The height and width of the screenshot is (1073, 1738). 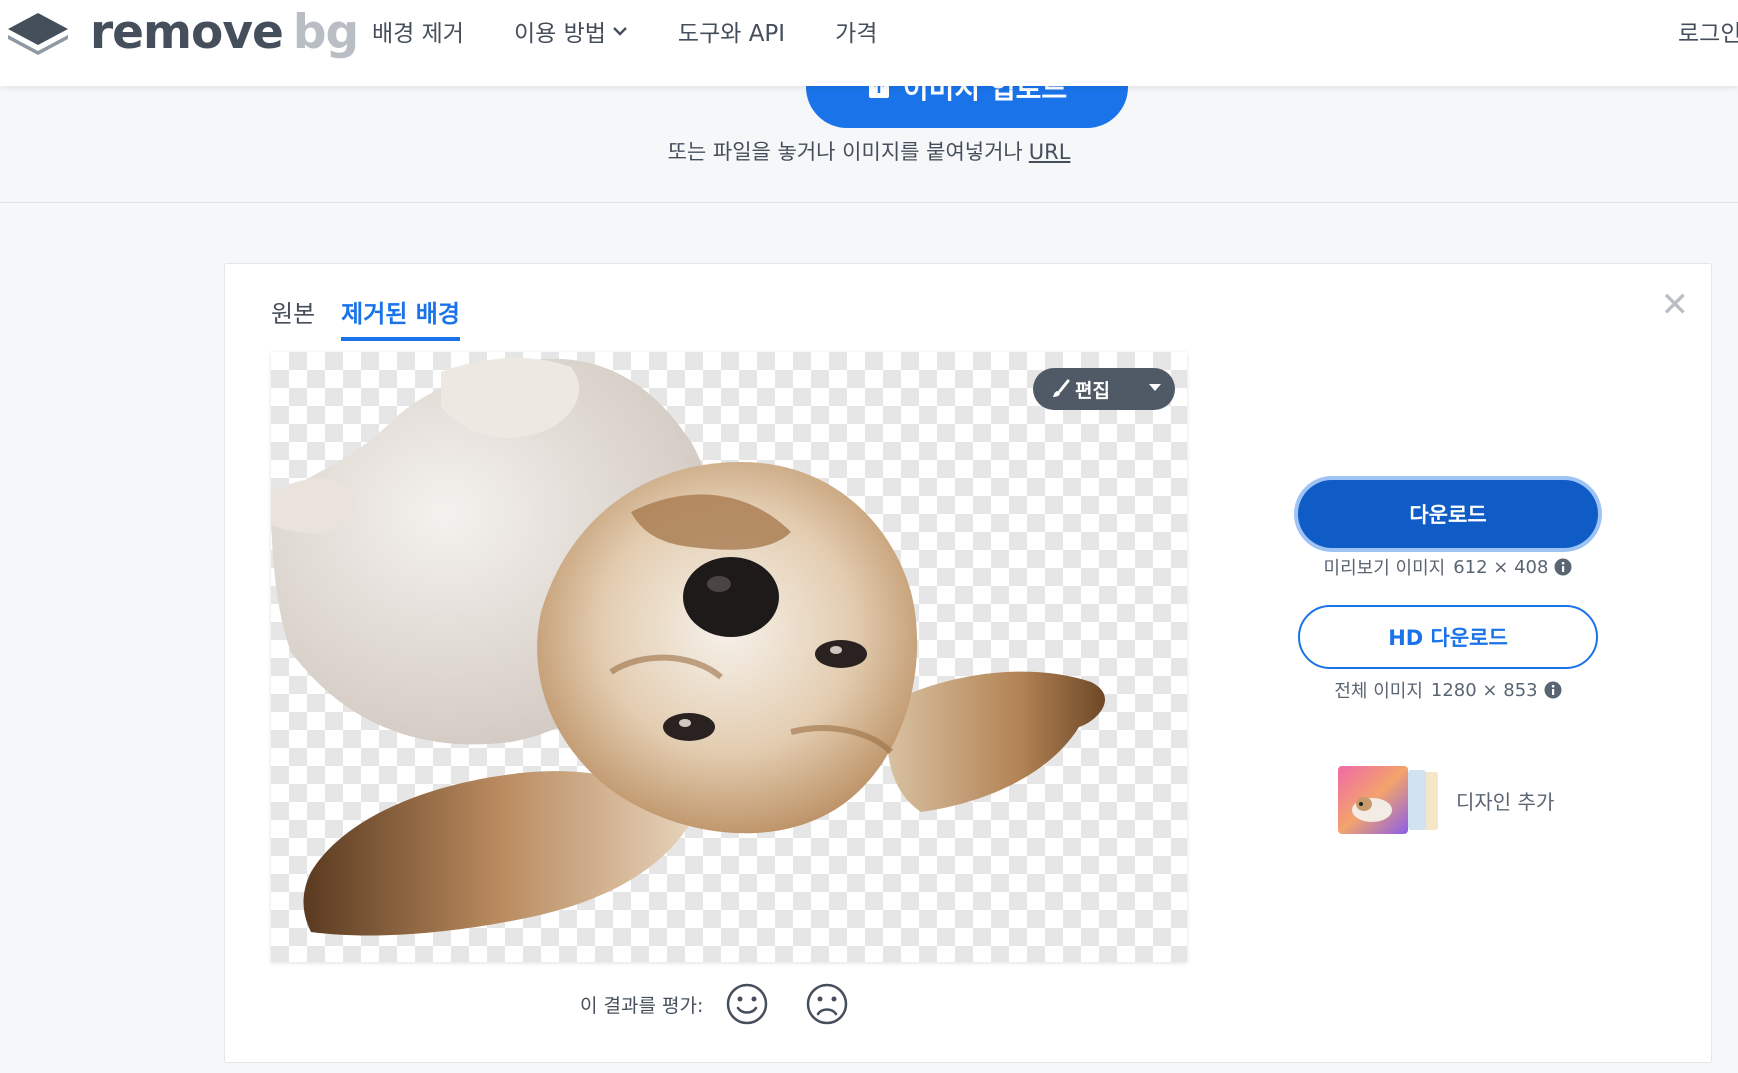 I want to click on nav-item-how-to-use: 이용 방법, so click(x=571, y=31).